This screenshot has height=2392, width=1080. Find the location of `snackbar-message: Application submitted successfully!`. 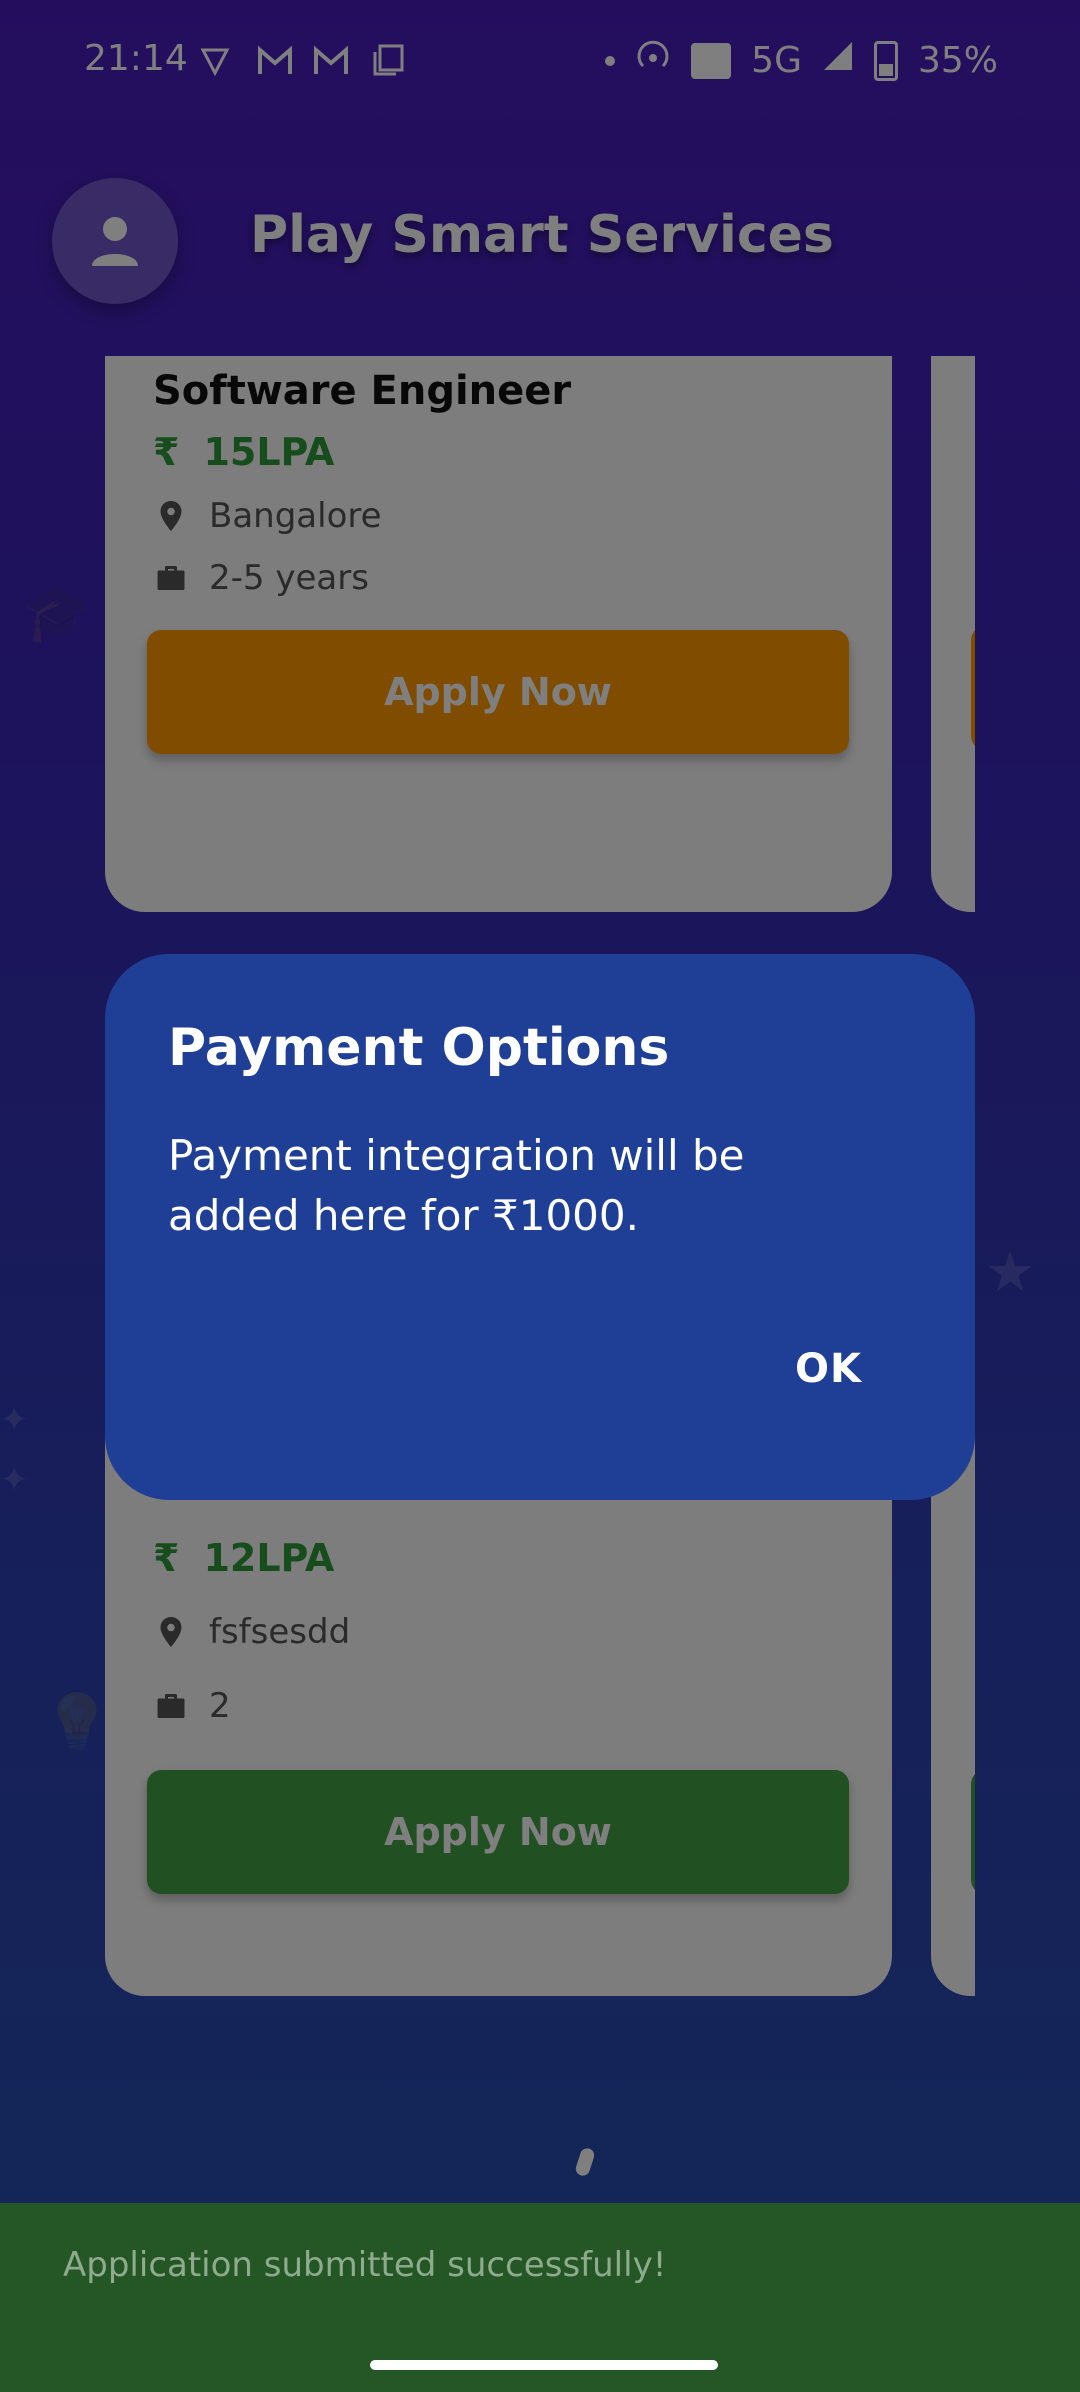

snackbar-message: Application submitted successfully! is located at coordinates (365, 2265).